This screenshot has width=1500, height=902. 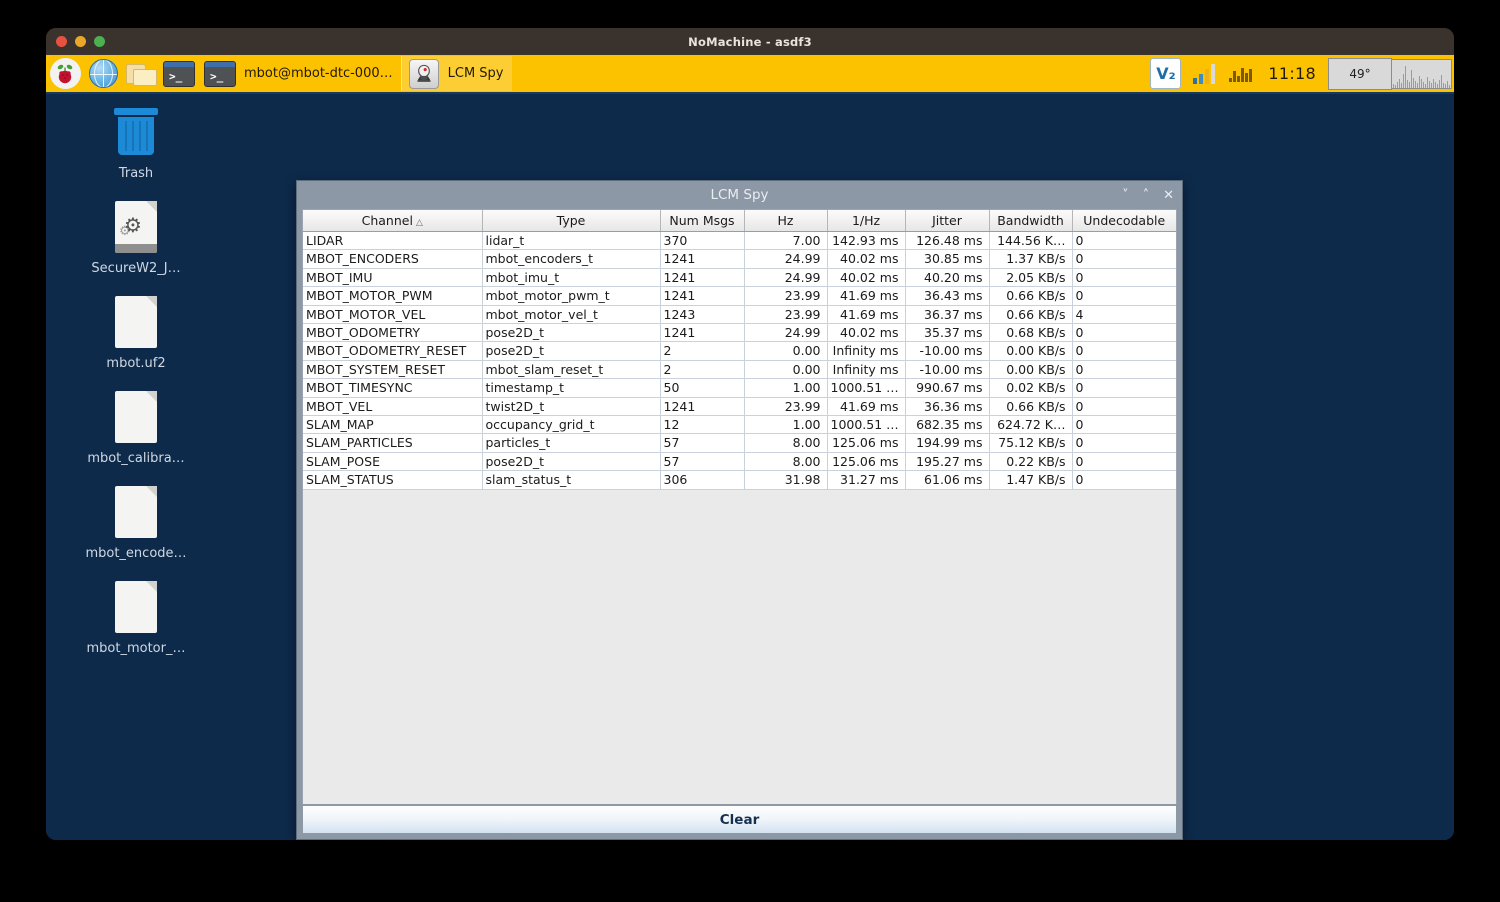 What do you see at coordinates (786, 407) in the screenshot?
I see `cell-hz: 23.99` at bounding box center [786, 407].